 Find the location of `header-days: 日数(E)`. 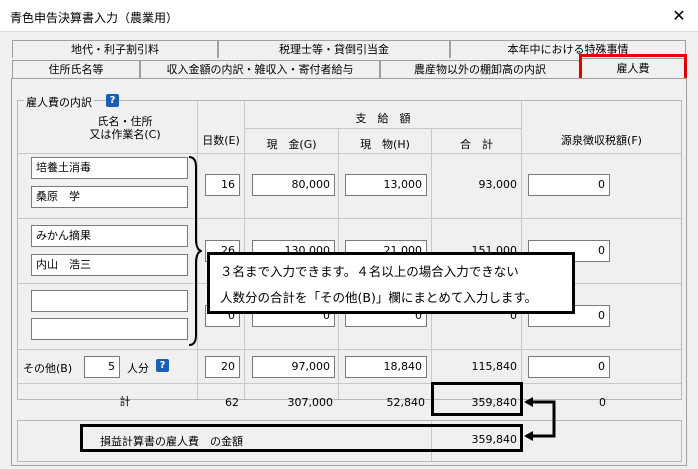

header-days: 日数(E) is located at coordinates (221, 140).